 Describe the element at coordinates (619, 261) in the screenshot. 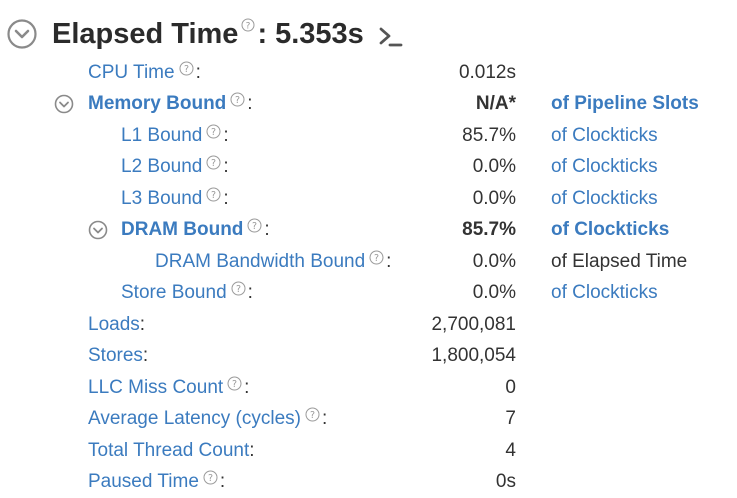

I see `metric-unit: of Elapsed Time` at that location.